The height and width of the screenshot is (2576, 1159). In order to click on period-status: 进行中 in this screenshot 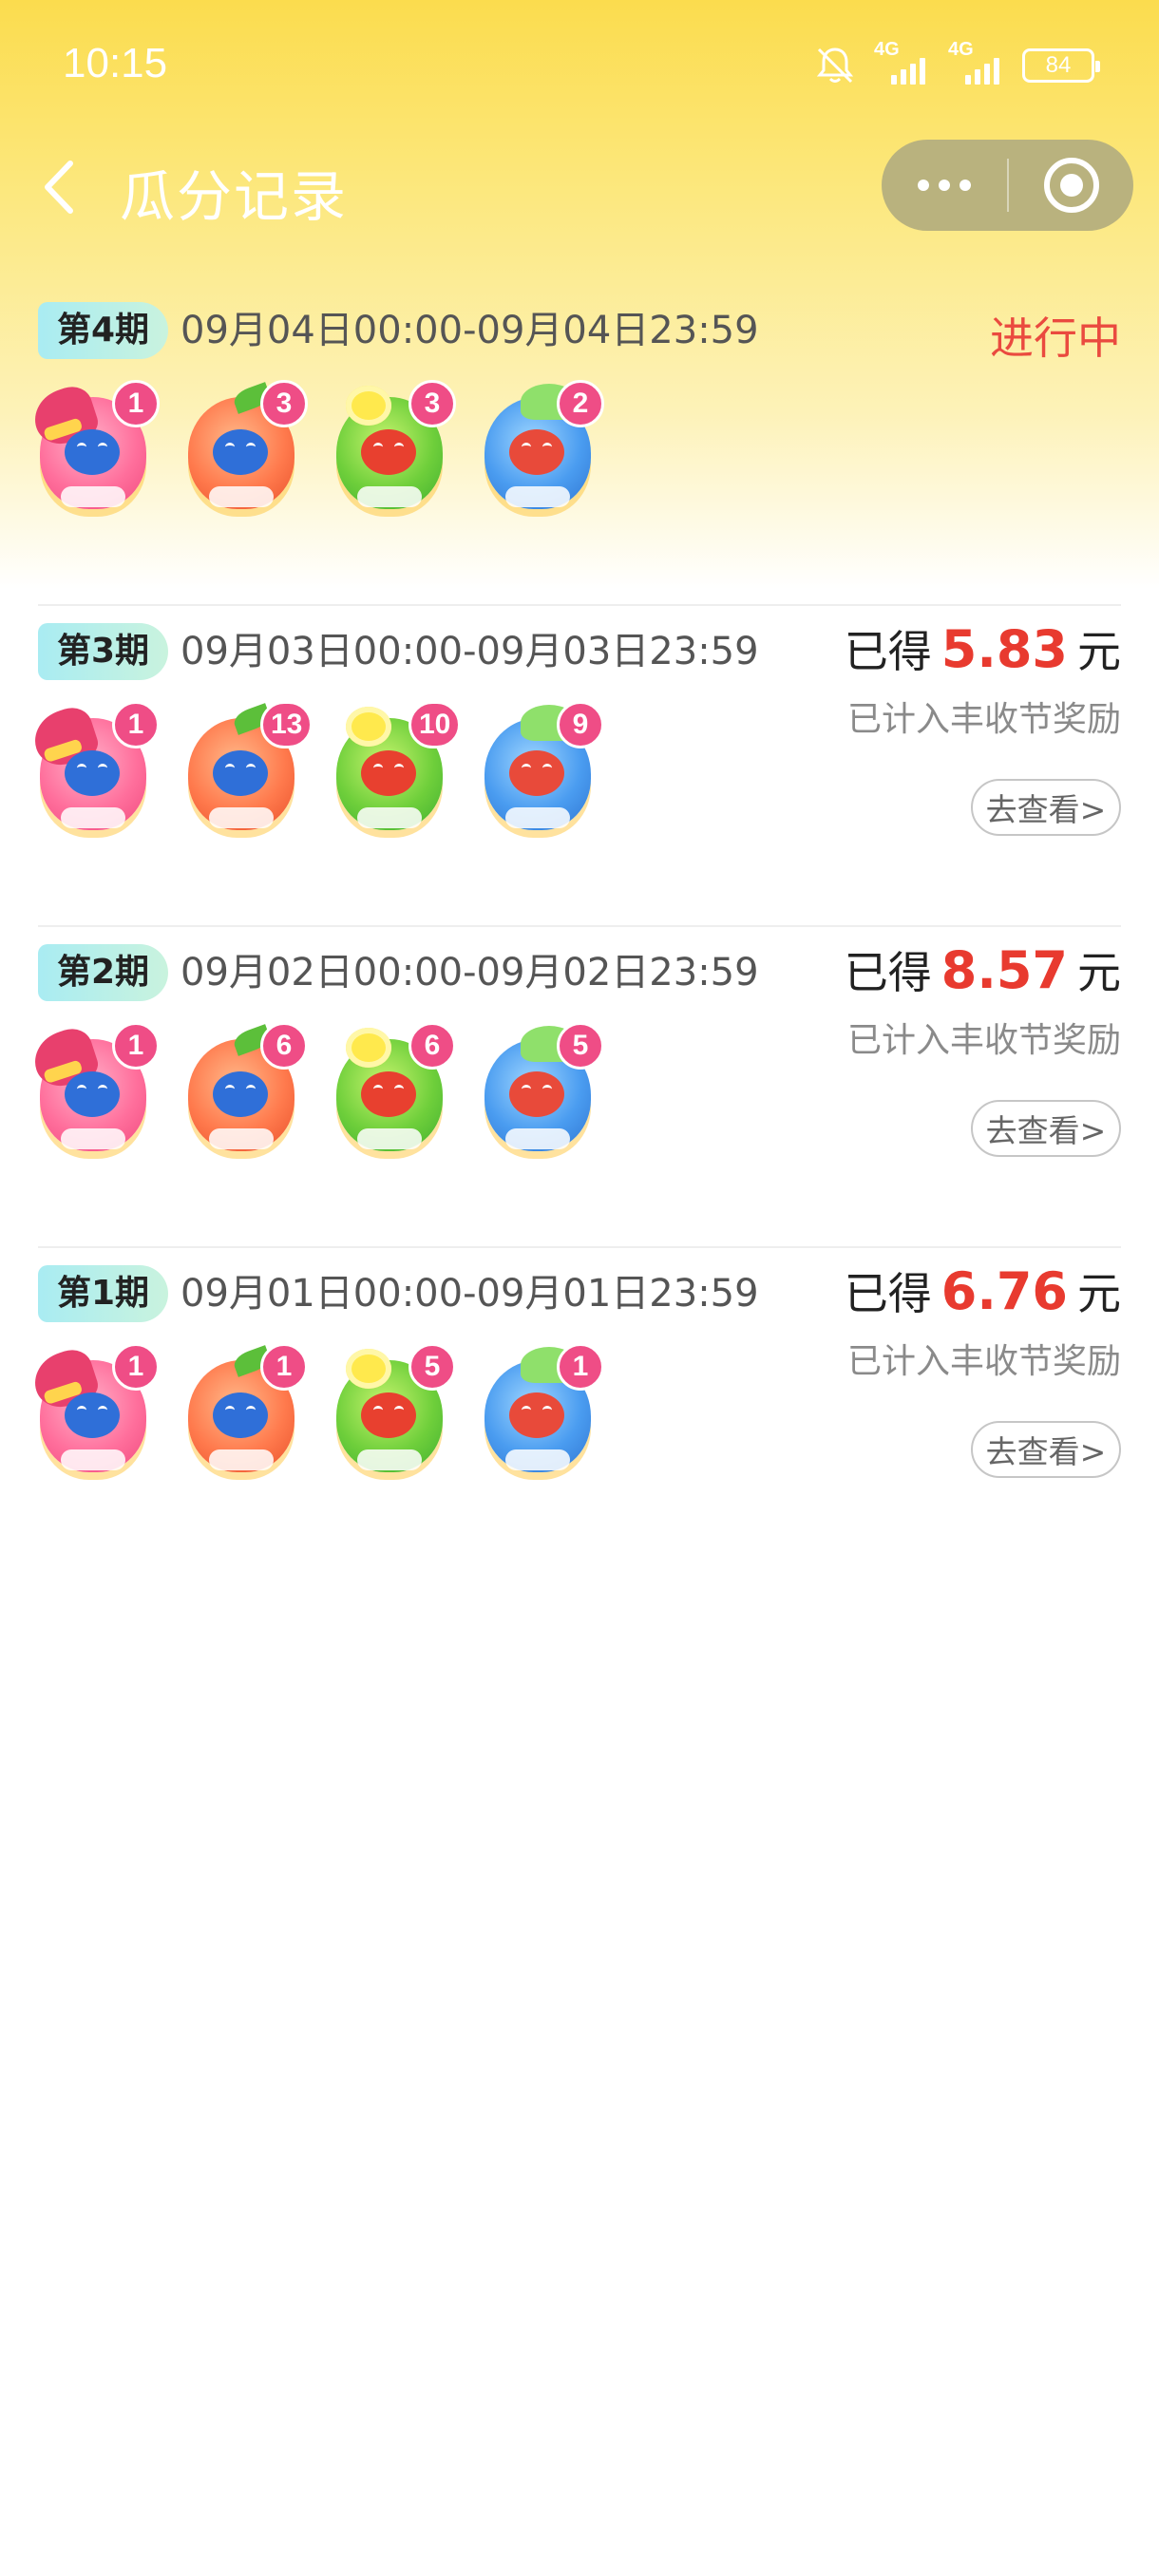, I will do `click(1055, 338)`.